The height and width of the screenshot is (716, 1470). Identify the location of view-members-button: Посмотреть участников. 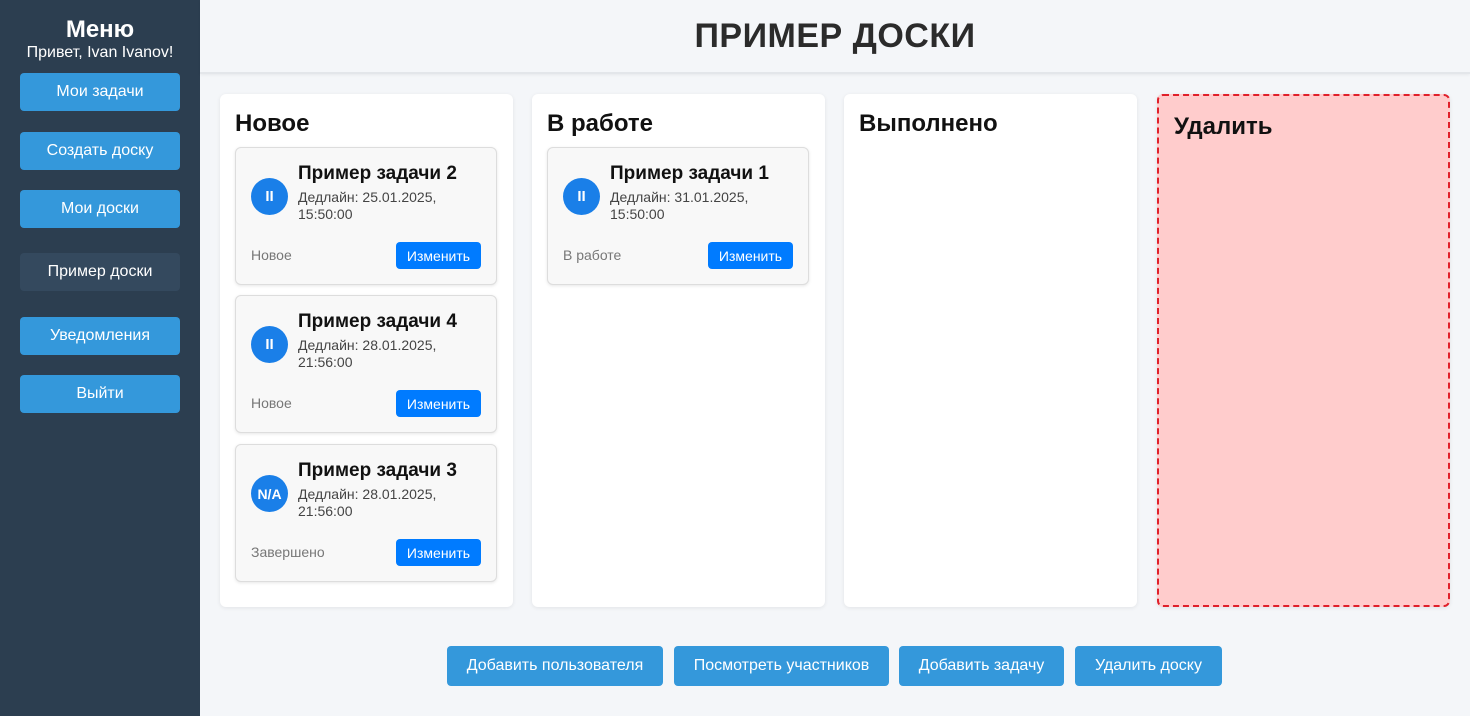
(781, 666).